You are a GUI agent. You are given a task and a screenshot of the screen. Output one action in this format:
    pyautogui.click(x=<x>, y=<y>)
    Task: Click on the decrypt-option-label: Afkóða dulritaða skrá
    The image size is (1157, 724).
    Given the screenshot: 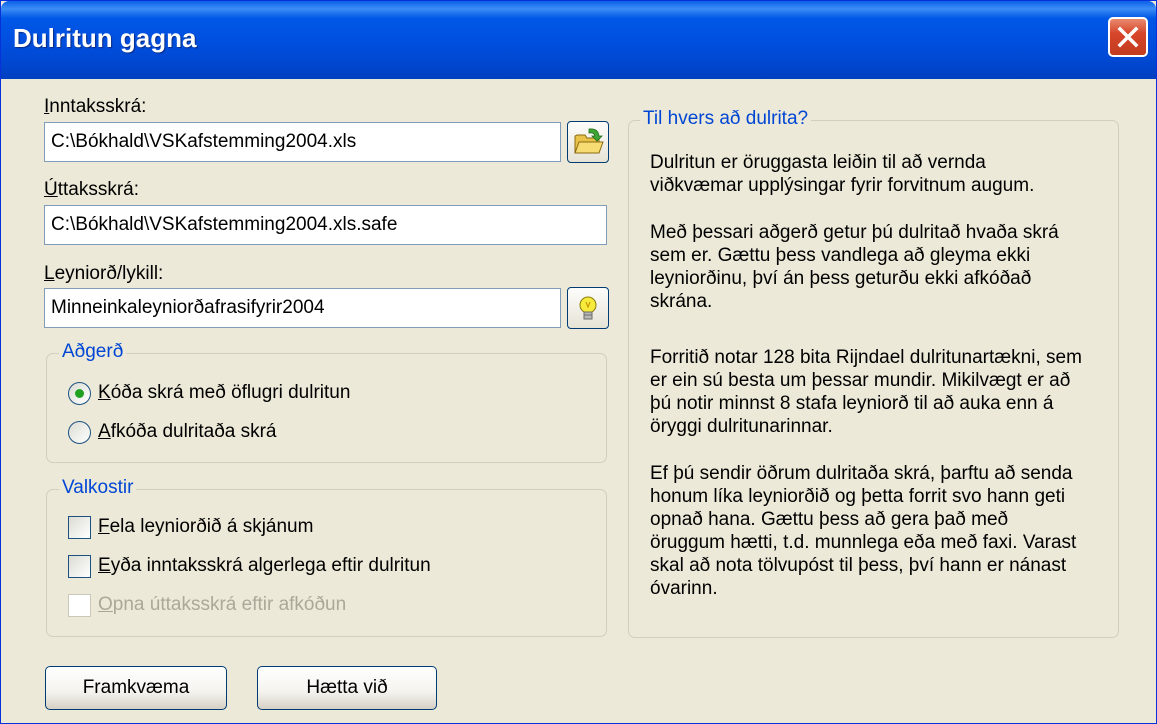 What is the action you would take?
    pyautogui.click(x=187, y=432)
    